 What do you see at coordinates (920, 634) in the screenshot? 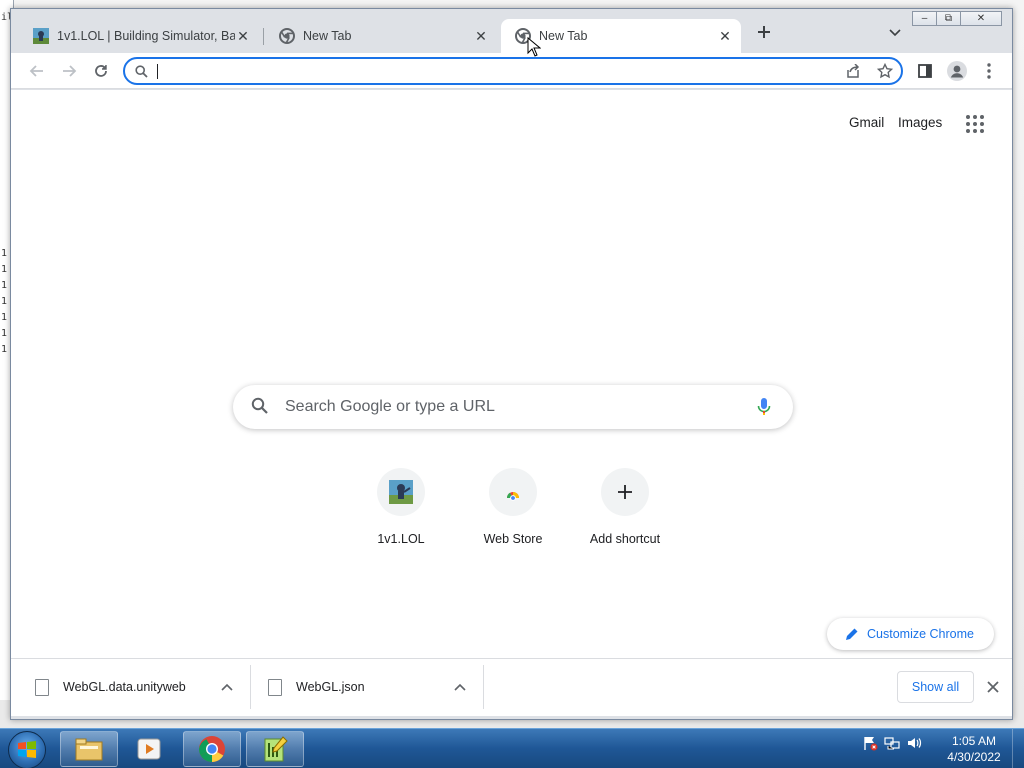
I see `customize-label: Customize Chrome` at bounding box center [920, 634].